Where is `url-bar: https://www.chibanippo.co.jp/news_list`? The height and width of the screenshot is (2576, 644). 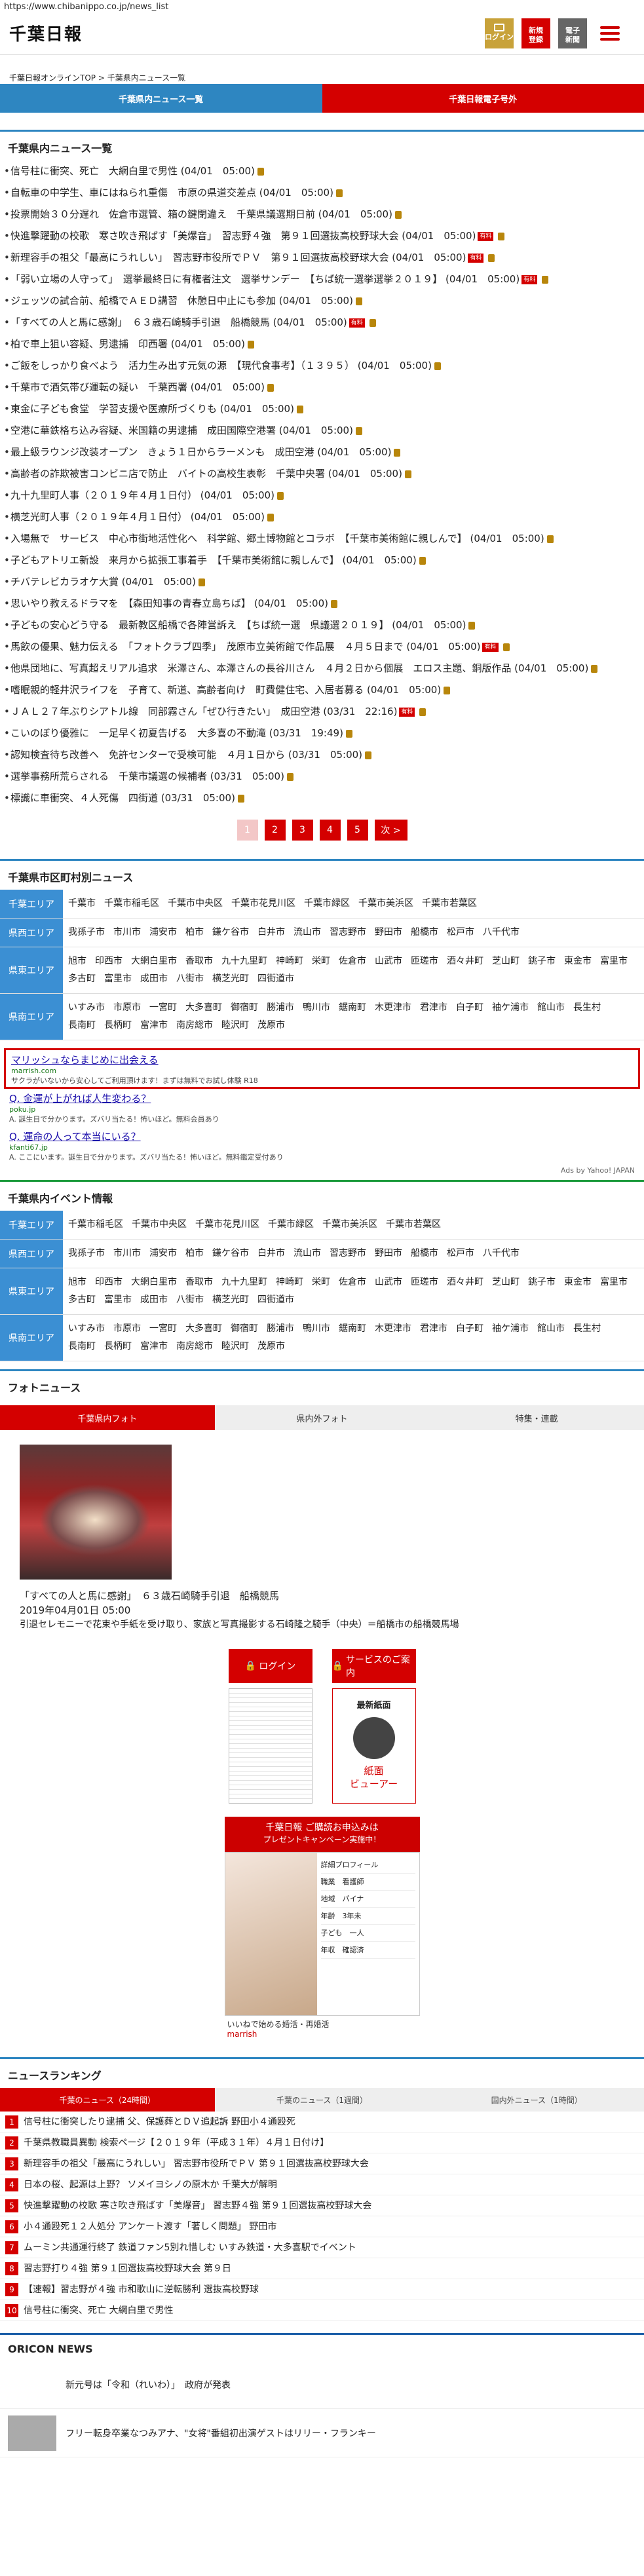
url-bar: https://www.chibanippo.co.jp/news_list is located at coordinates (322, 7).